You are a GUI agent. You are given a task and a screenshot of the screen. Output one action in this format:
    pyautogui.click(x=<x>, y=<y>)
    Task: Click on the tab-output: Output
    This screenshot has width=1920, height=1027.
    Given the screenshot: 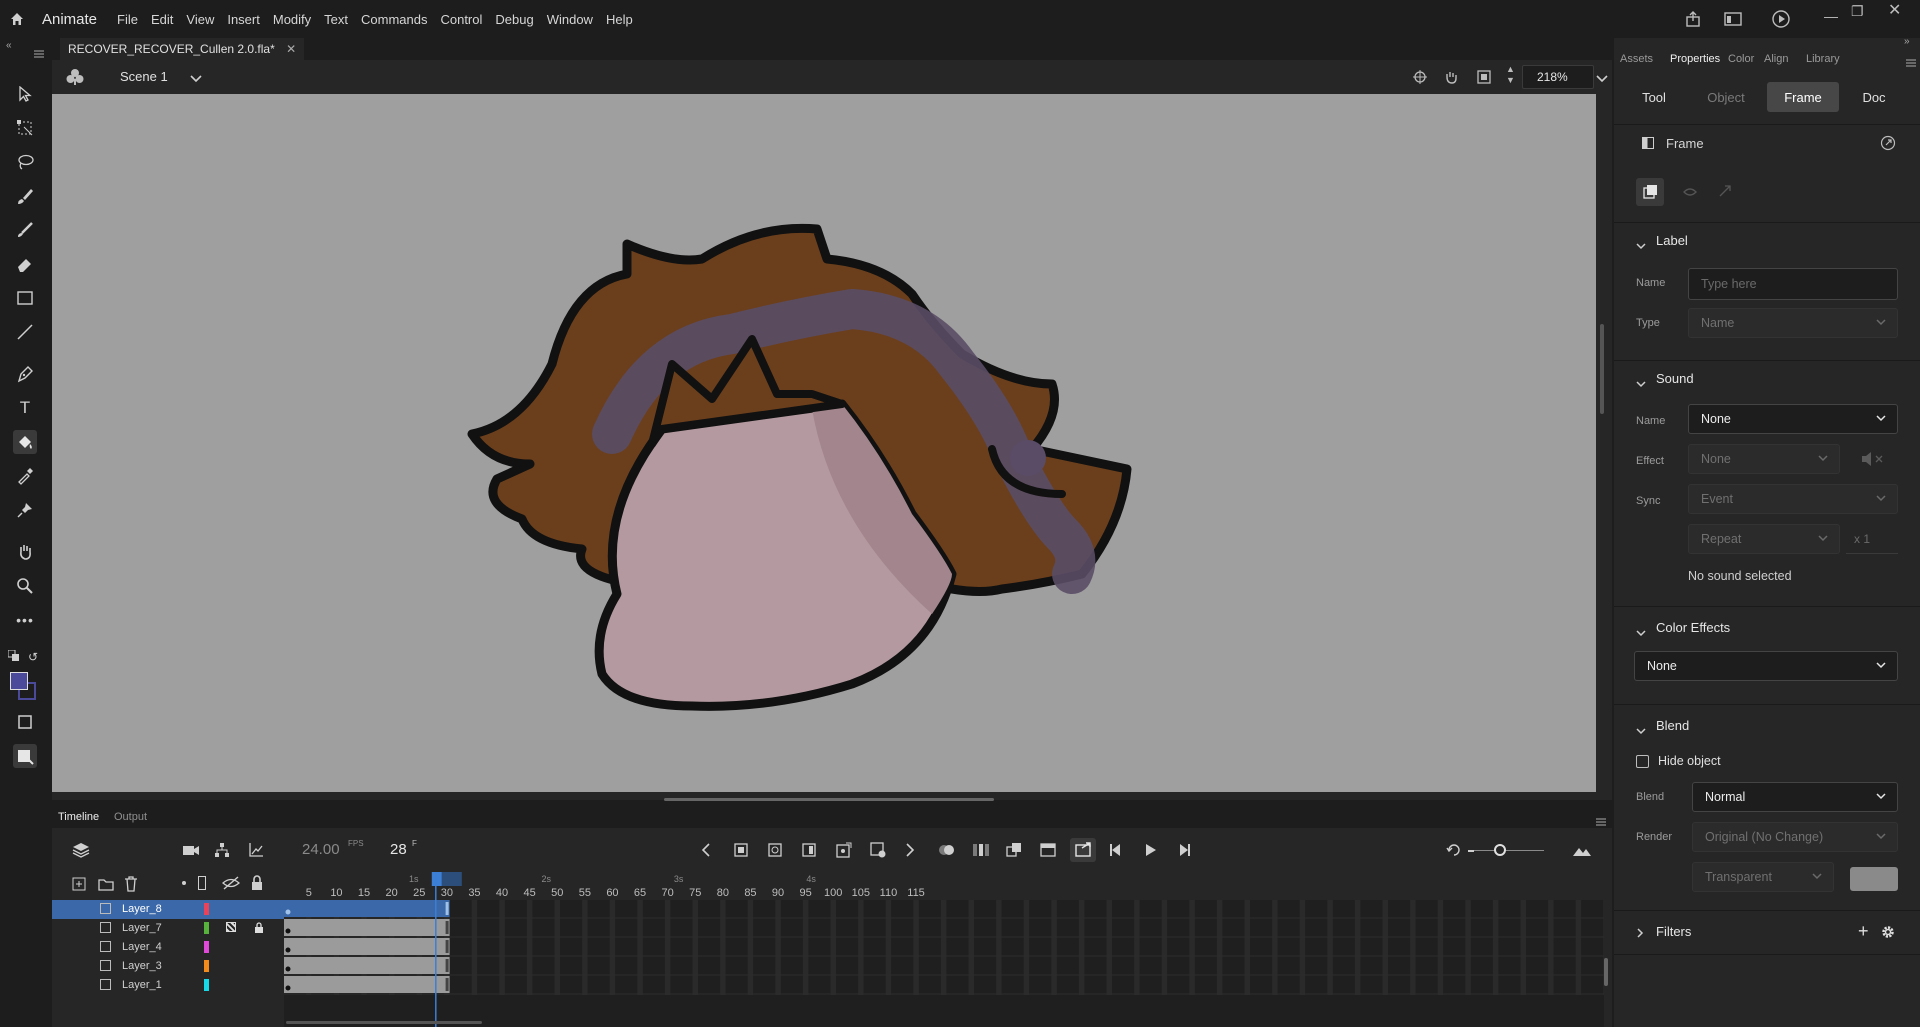 What is the action you would take?
    pyautogui.click(x=130, y=817)
    